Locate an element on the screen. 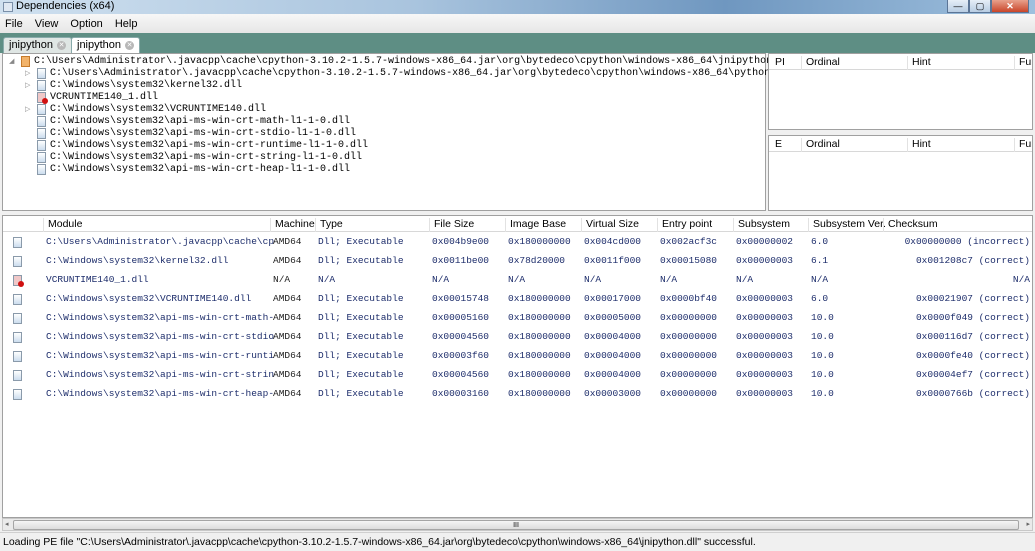 This screenshot has height=551, width=1035. menu-help: Help is located at coordinates (126, 24).